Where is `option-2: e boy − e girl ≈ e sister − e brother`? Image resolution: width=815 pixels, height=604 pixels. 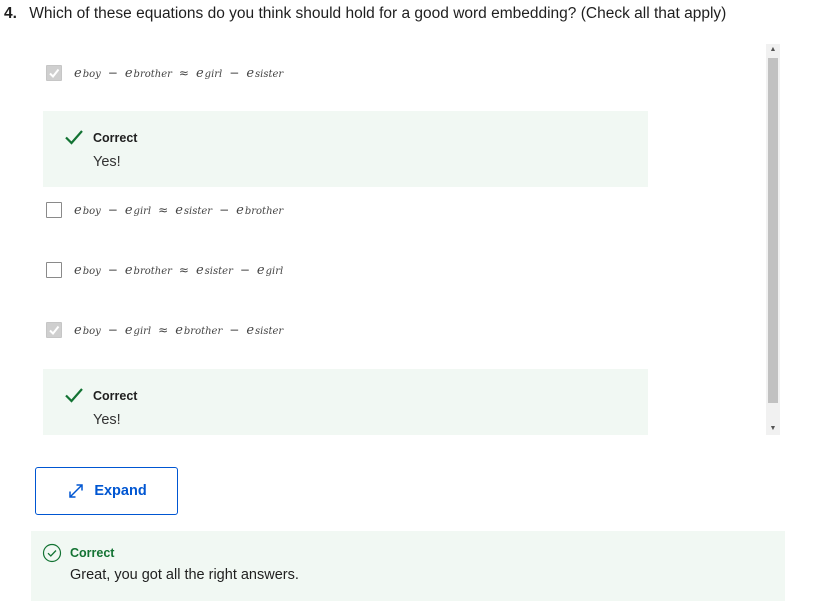 option-2: e boy − e girl ≈ e sister − e brother is located at coordinates (164, 210).